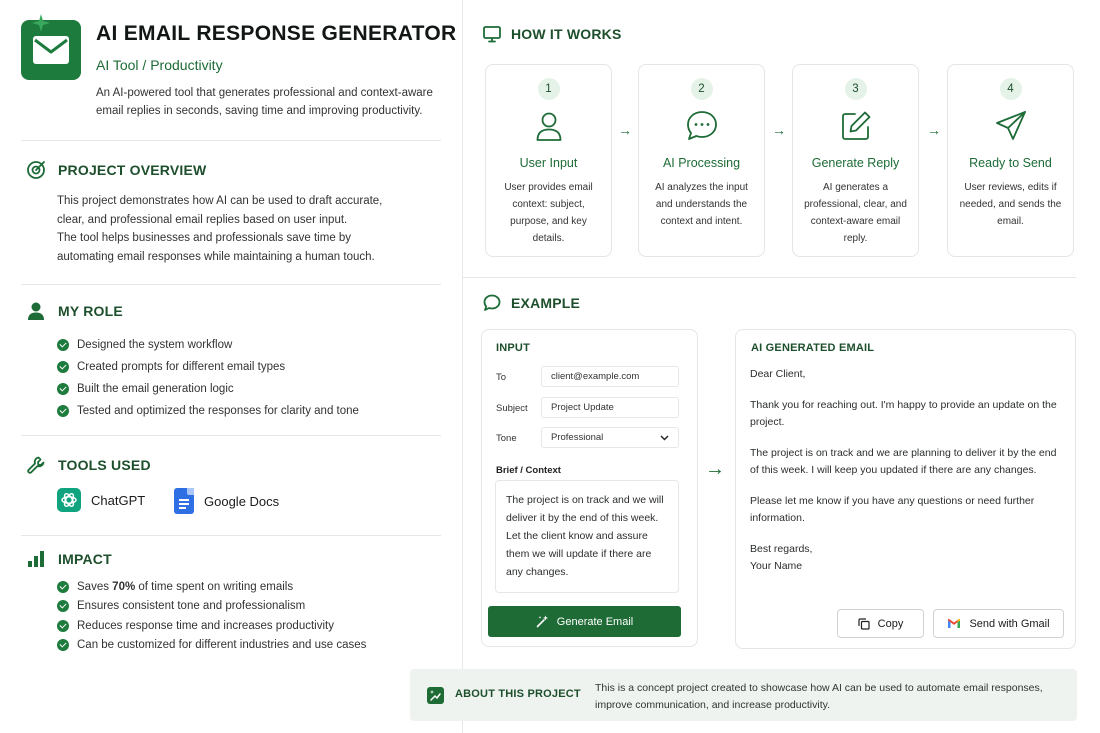  I want to click on envelope-icon, so click(51, 50).